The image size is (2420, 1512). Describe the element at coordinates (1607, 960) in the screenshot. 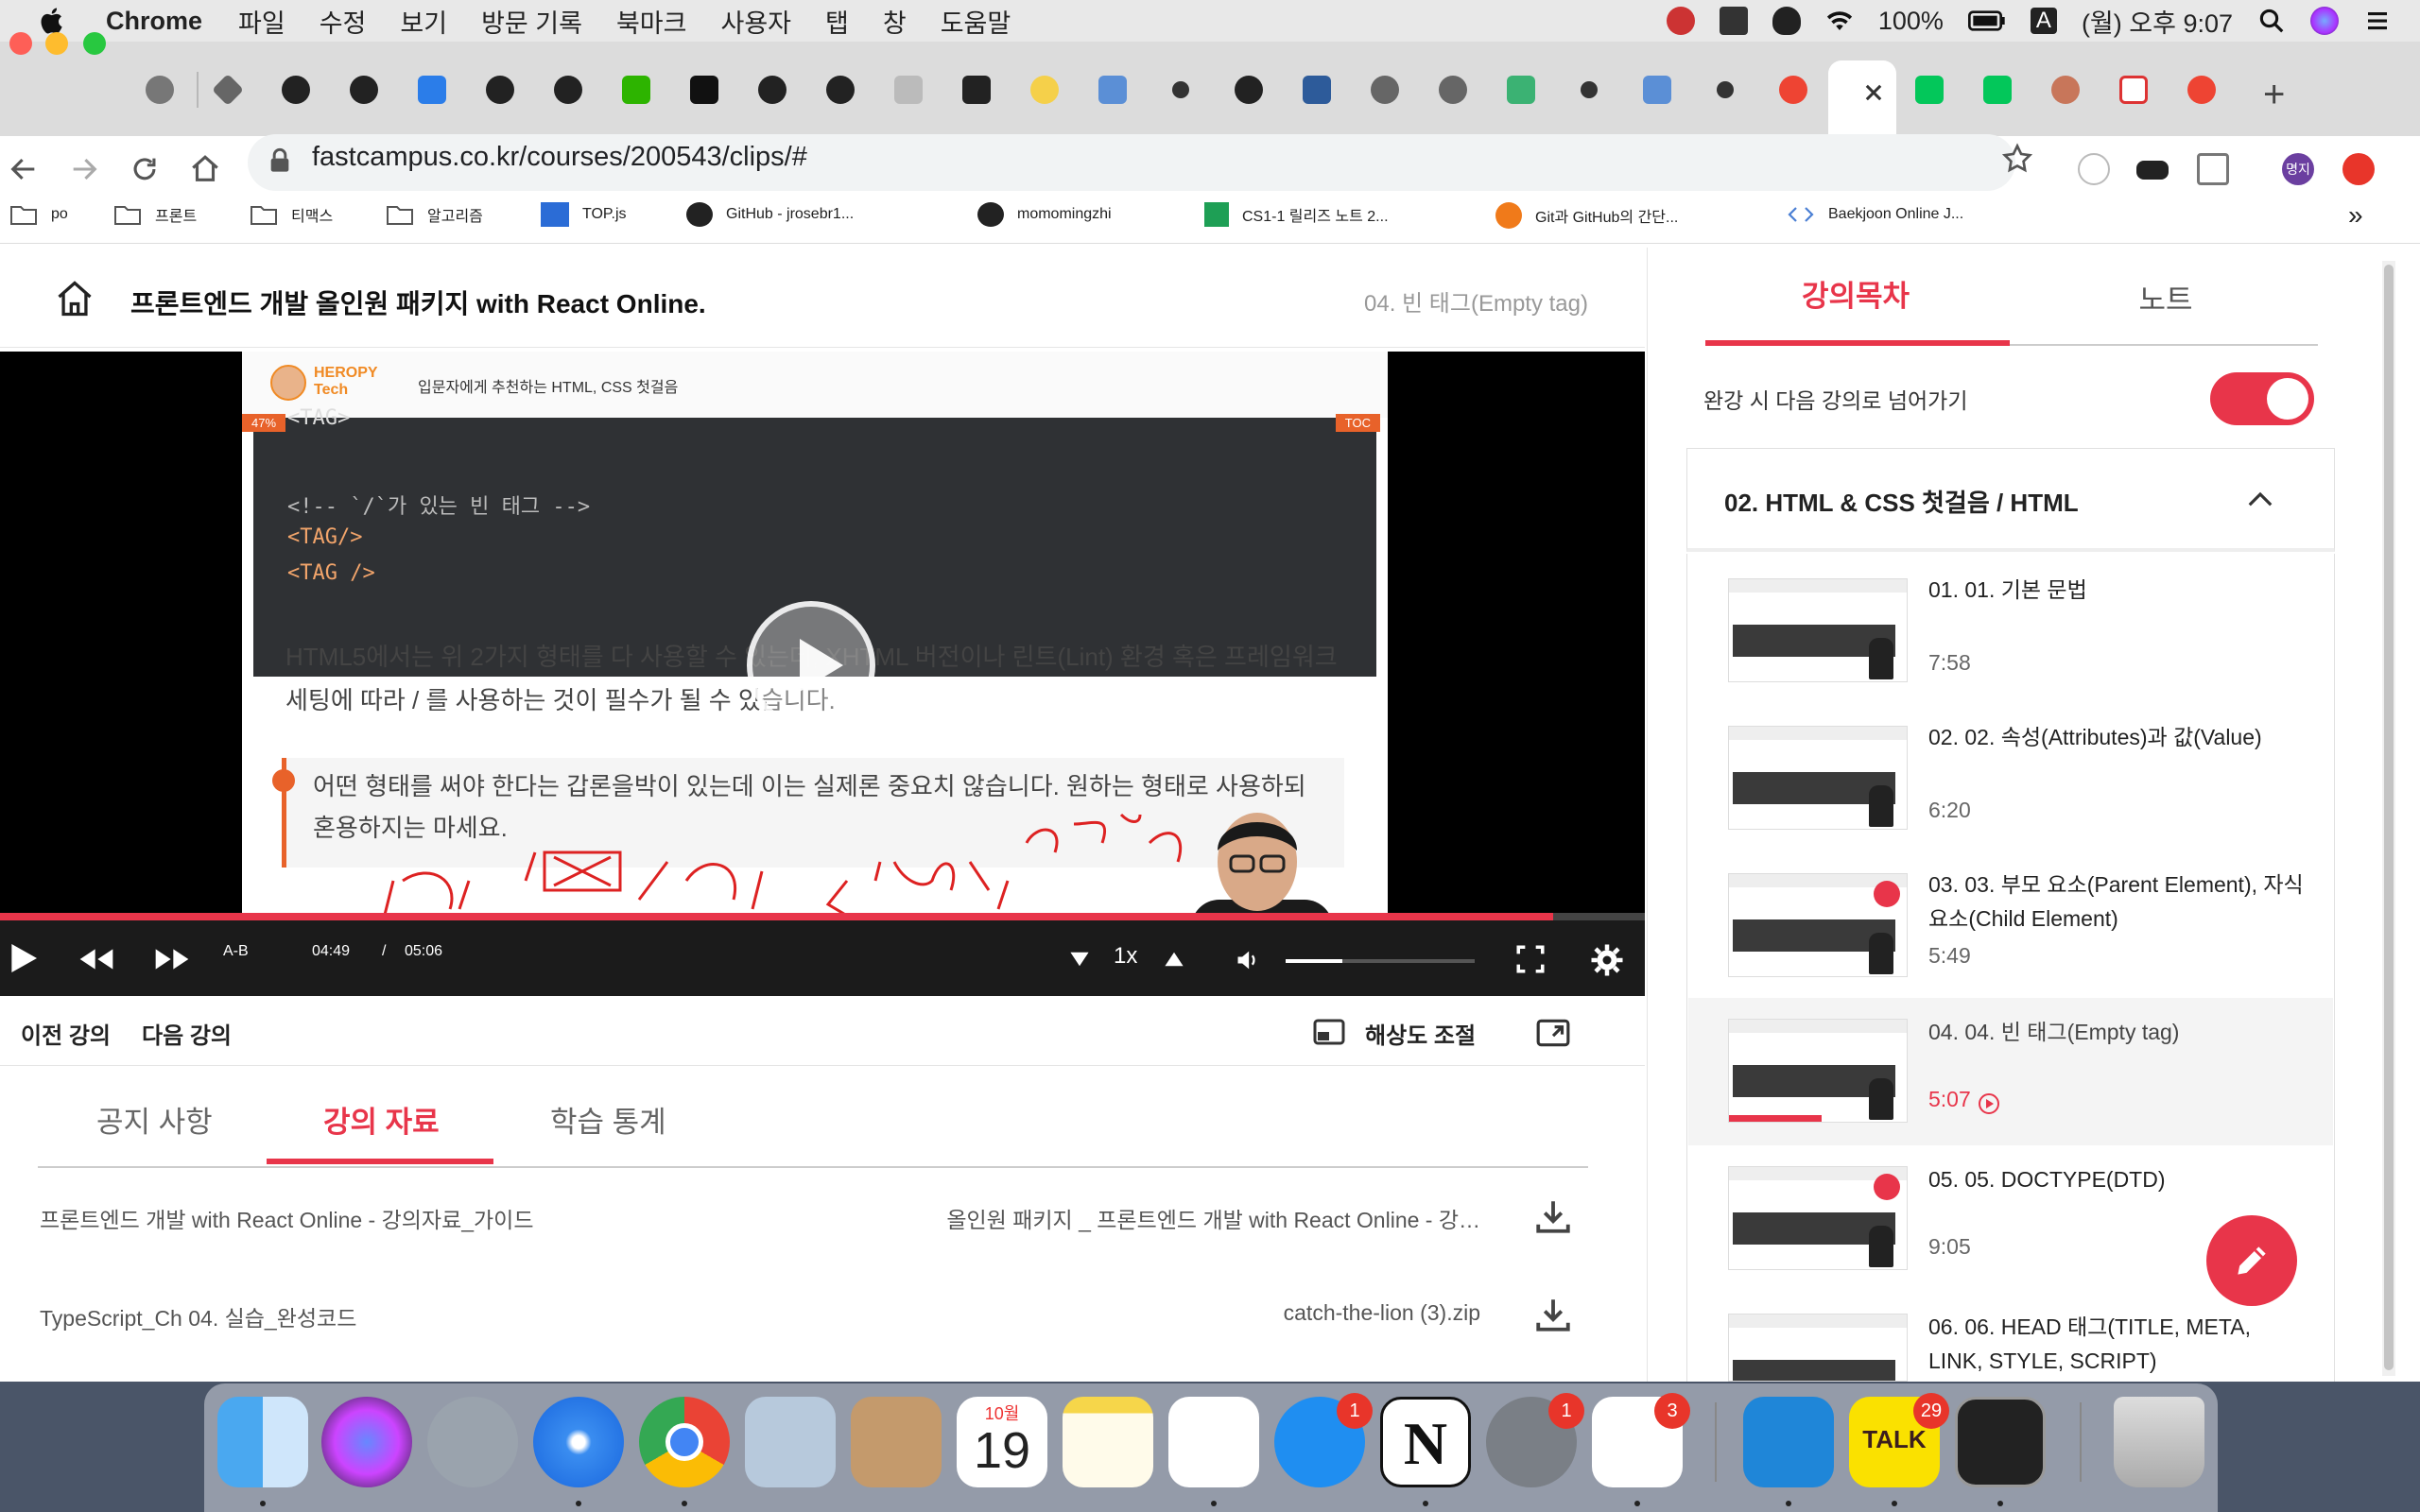

I see `settings-gear-icon` at that location.